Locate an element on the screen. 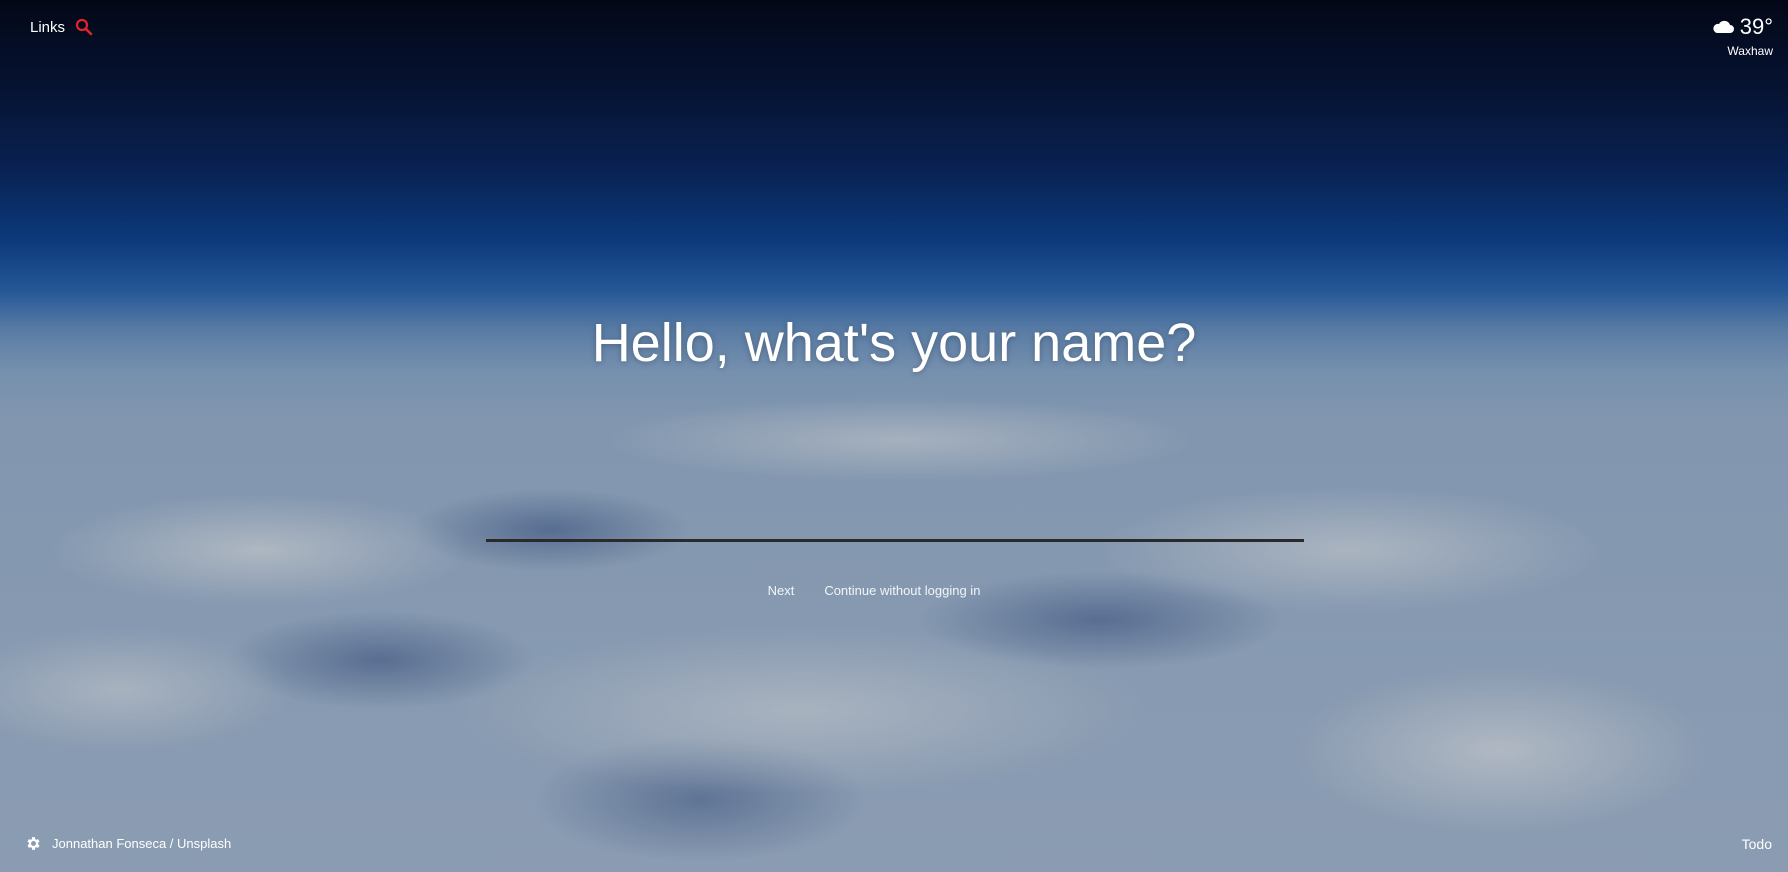 The width and height of the screenshot is (1788, 872). photo-credit: Jonnathan Fonseca / Unsplash is located at coordinates (141, 843).